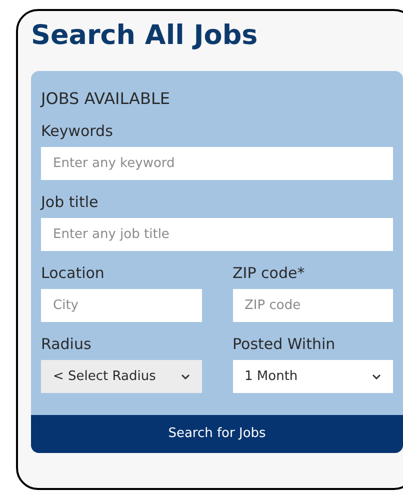 The image size is (403, 492). I want to click on field-label: Radius, so click(66, 344).